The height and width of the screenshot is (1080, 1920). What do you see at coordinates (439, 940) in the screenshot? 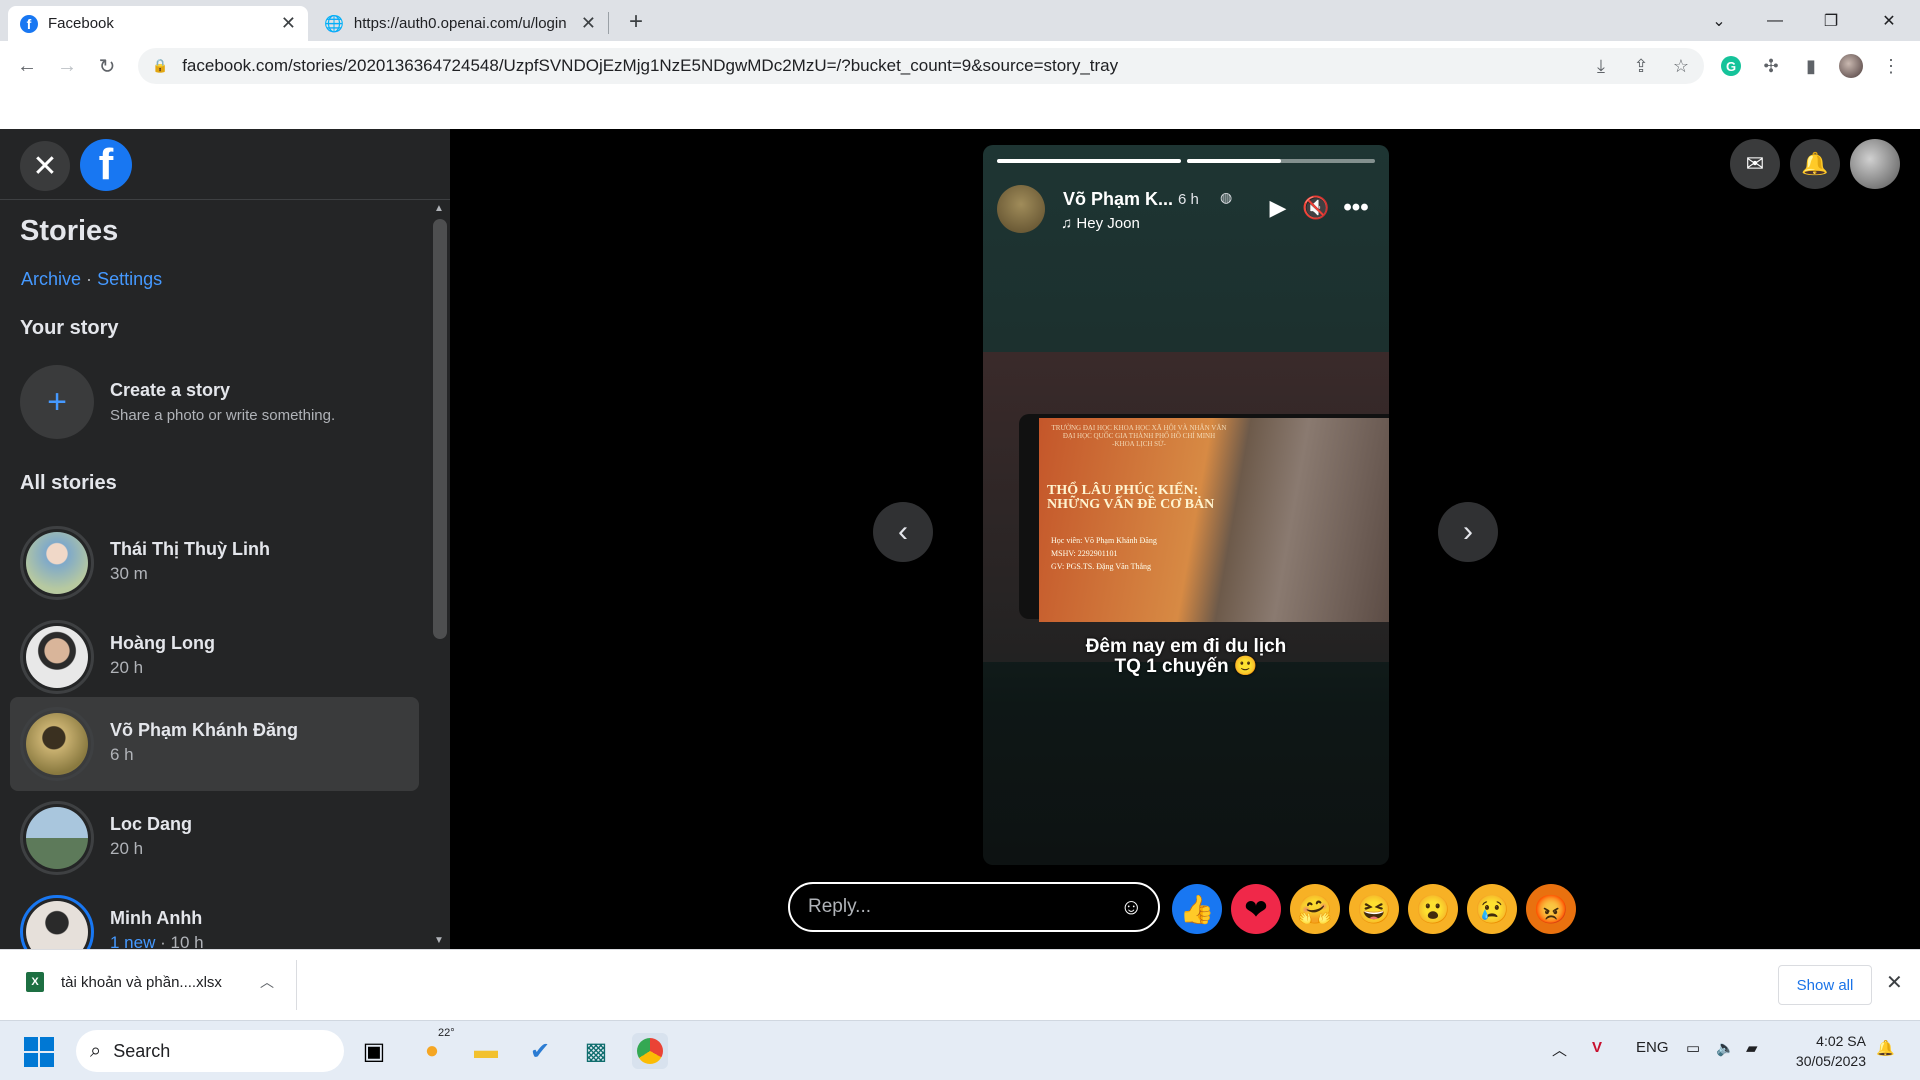
I see `scroll-down-arrow: ▼` at bounding box center [439, 940].